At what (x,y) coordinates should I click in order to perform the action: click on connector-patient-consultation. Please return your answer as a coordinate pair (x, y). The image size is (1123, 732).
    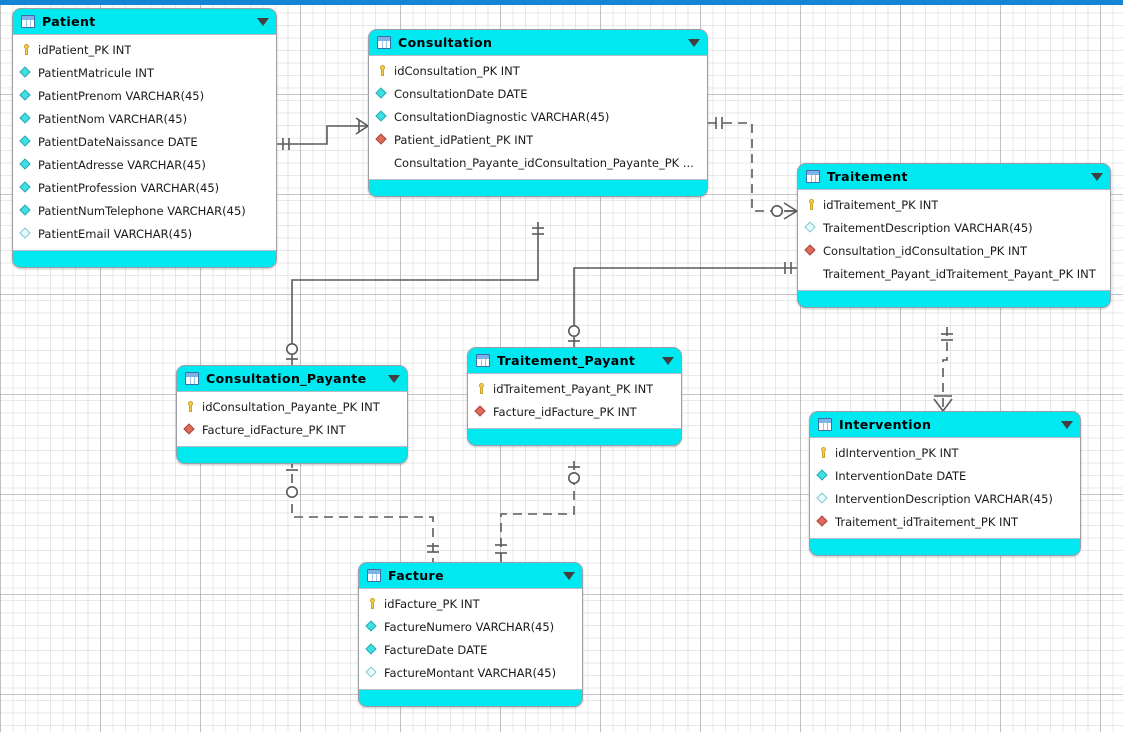
    Looking at the image, I should click on (323, 133).